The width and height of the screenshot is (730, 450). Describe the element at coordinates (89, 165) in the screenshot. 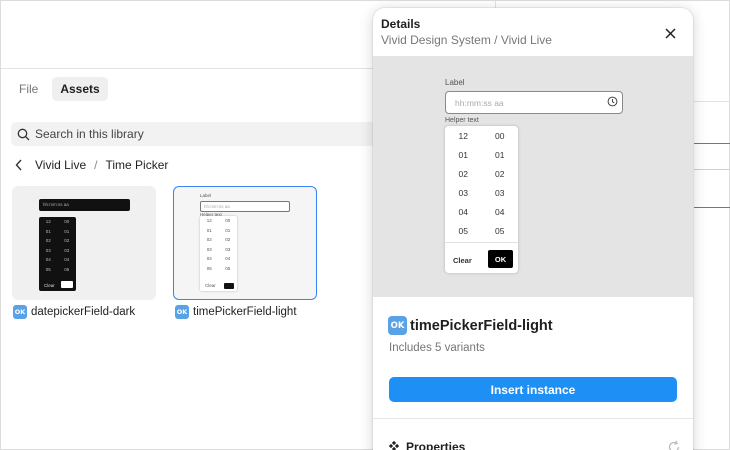

I see `breadcrumb: Vivid Live / Time Picker` at that location.